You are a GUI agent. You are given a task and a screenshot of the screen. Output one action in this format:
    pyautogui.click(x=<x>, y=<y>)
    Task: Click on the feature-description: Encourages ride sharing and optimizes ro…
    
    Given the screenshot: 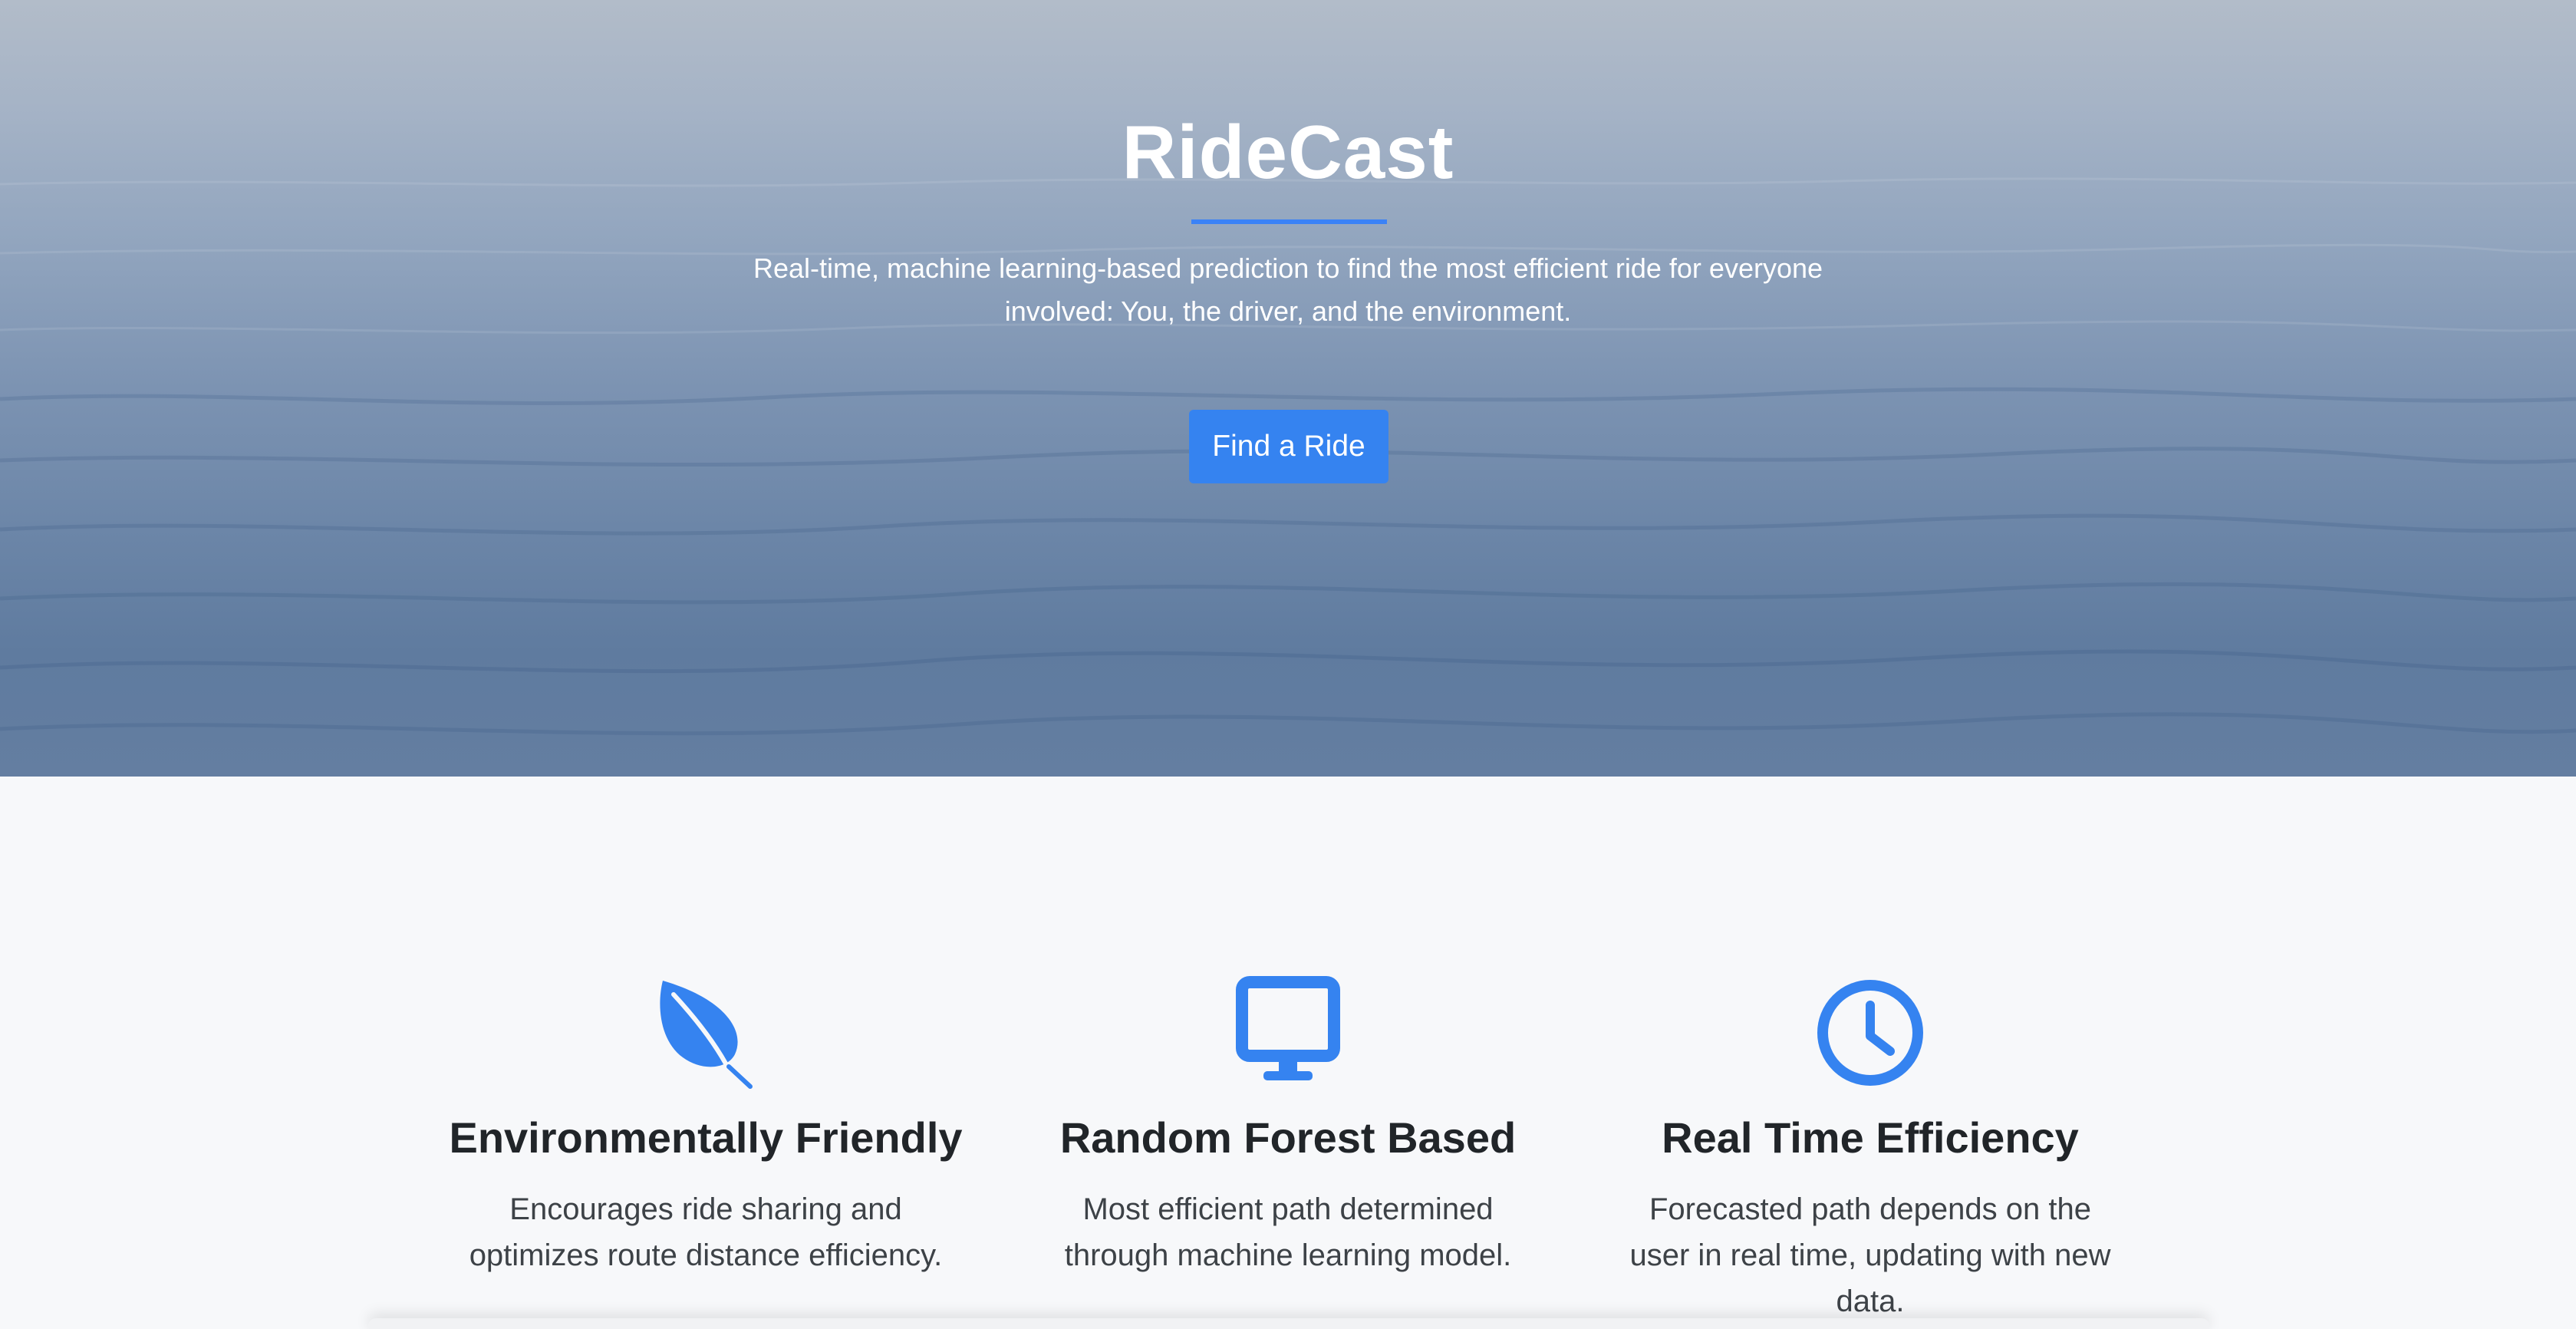 What is the action you would take?
    pyautogui.click(x=706, y=1232)
    